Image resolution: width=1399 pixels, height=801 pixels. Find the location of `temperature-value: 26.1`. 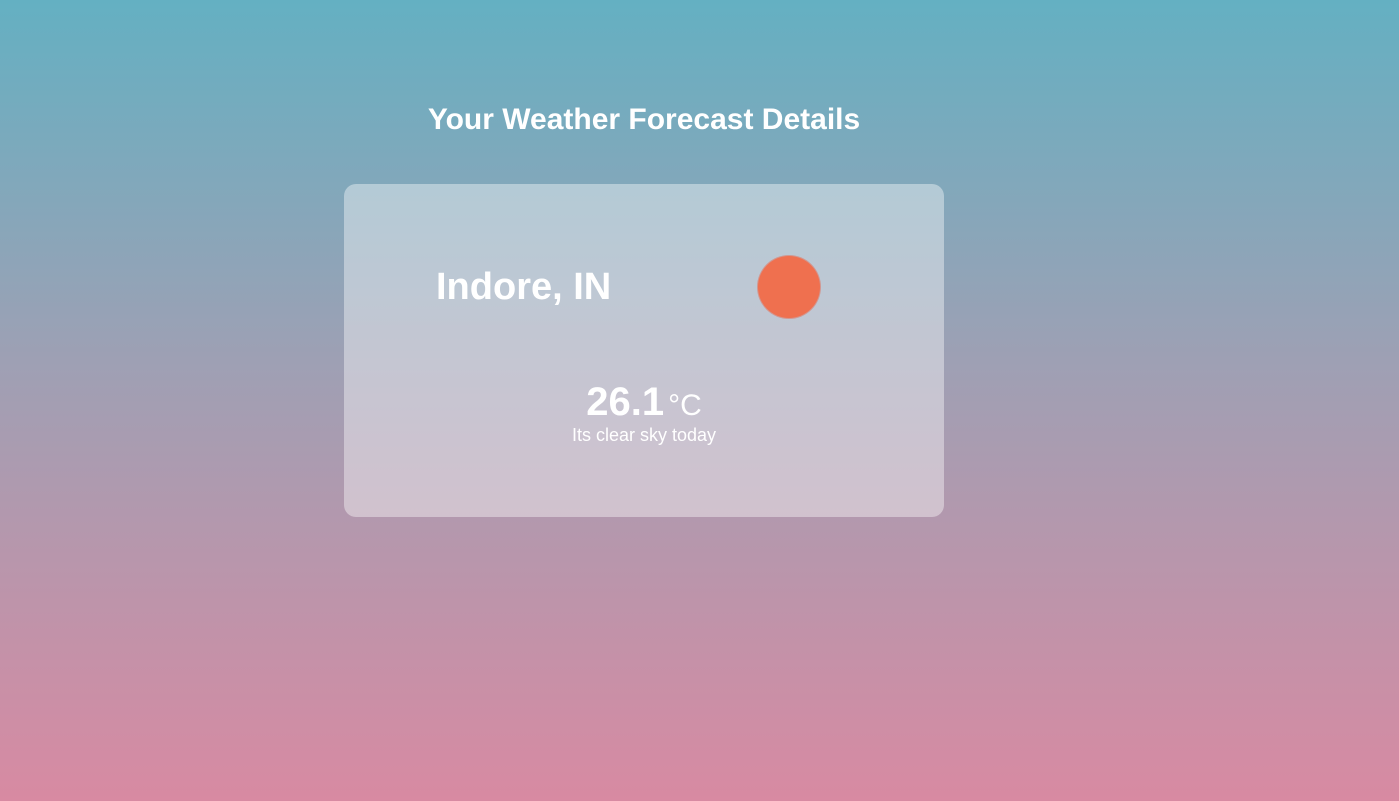

temperature-value: 26.1 is located at coordinates (625, 402).